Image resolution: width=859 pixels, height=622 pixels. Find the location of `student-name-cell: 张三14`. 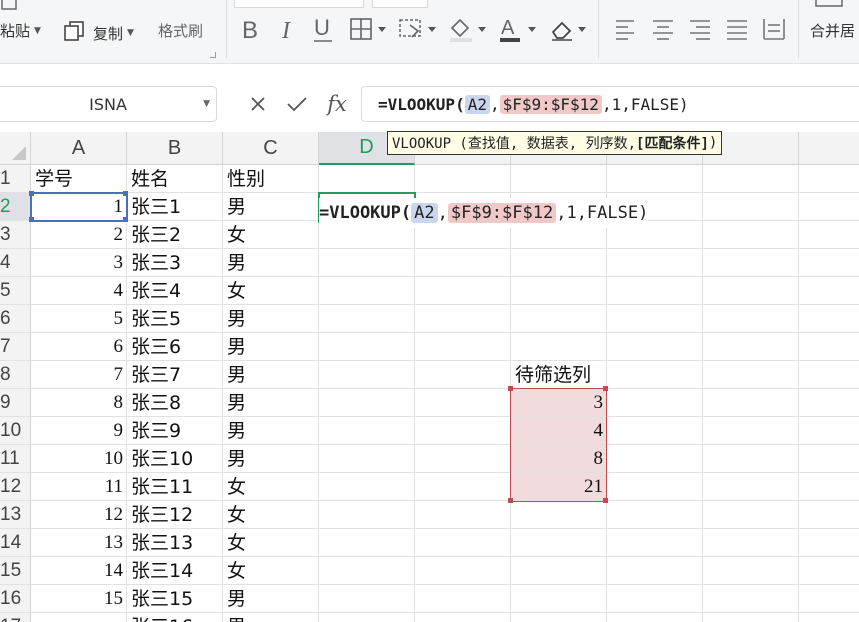

student-name-cell: 张三14 is located at coordinates (175, 571).